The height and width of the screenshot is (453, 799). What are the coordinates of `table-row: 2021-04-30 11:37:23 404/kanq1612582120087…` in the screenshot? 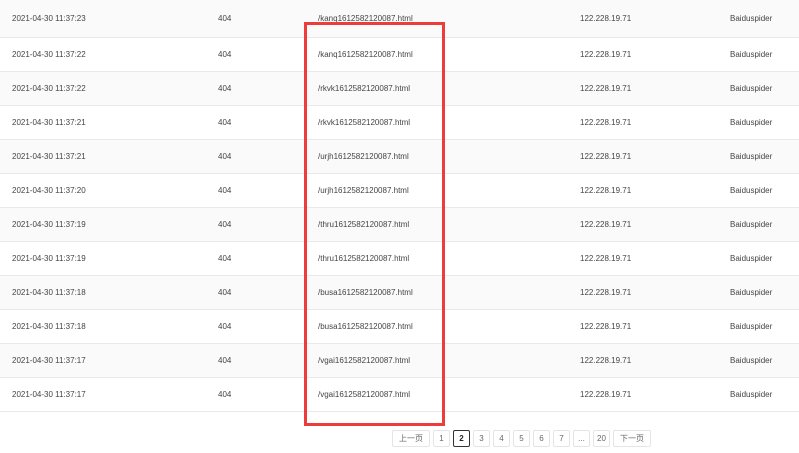 It's located at (399, 19).